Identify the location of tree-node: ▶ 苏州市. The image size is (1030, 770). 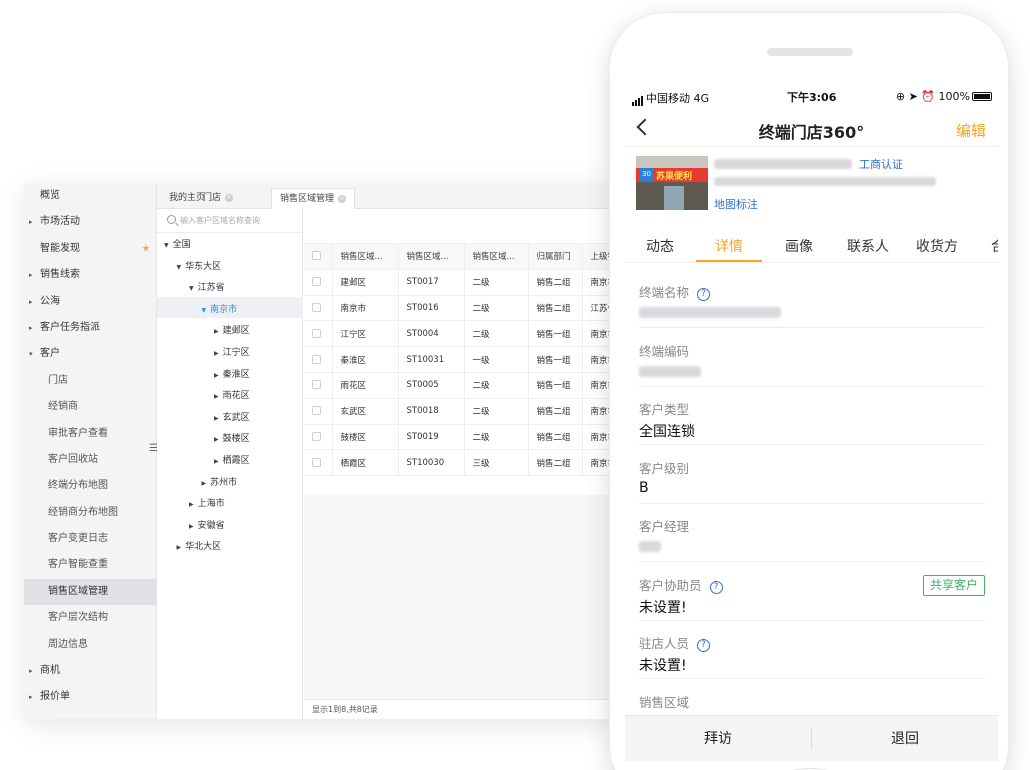
(220, 481).